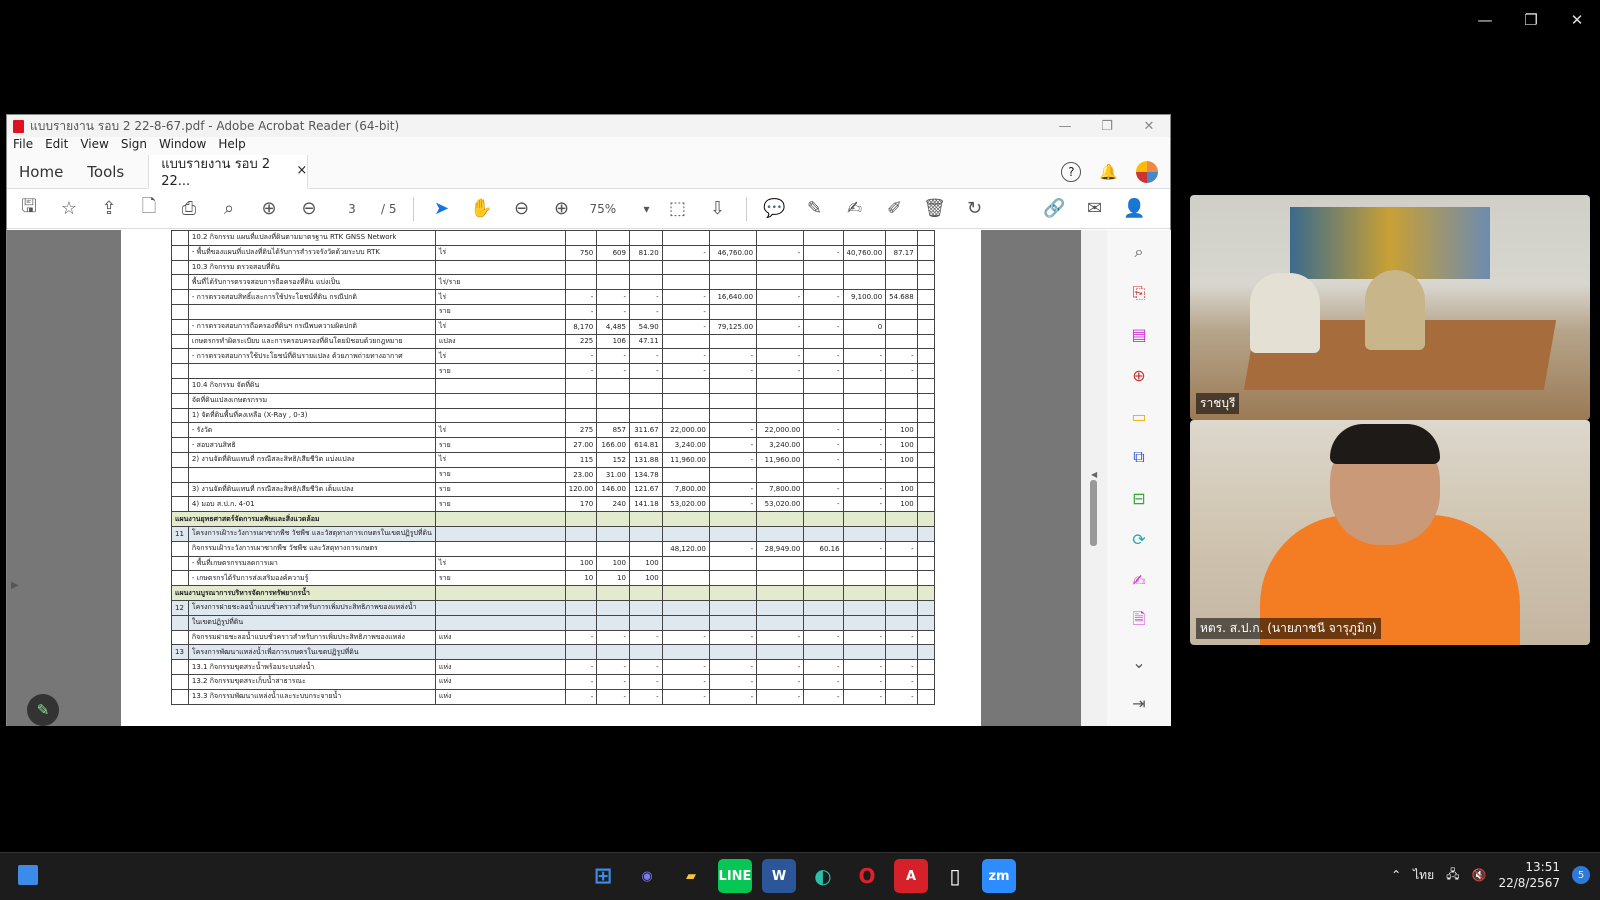  I want to click on scan-icon: ⟳, so click(1139, 539).